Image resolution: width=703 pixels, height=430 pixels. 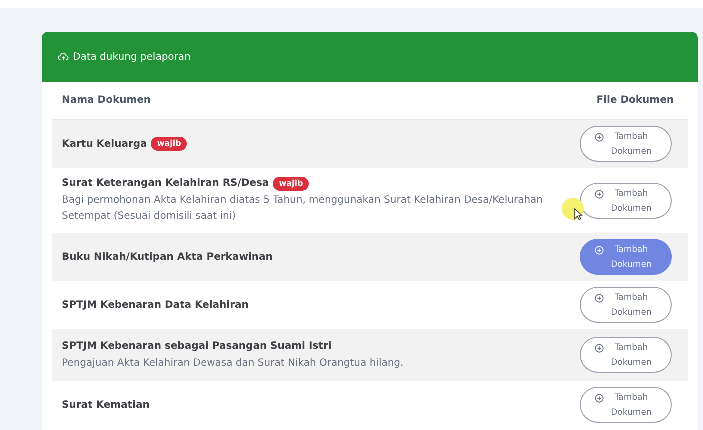 I want to click on document-name: Kartu Keluarga, so click(x=105, y=145).